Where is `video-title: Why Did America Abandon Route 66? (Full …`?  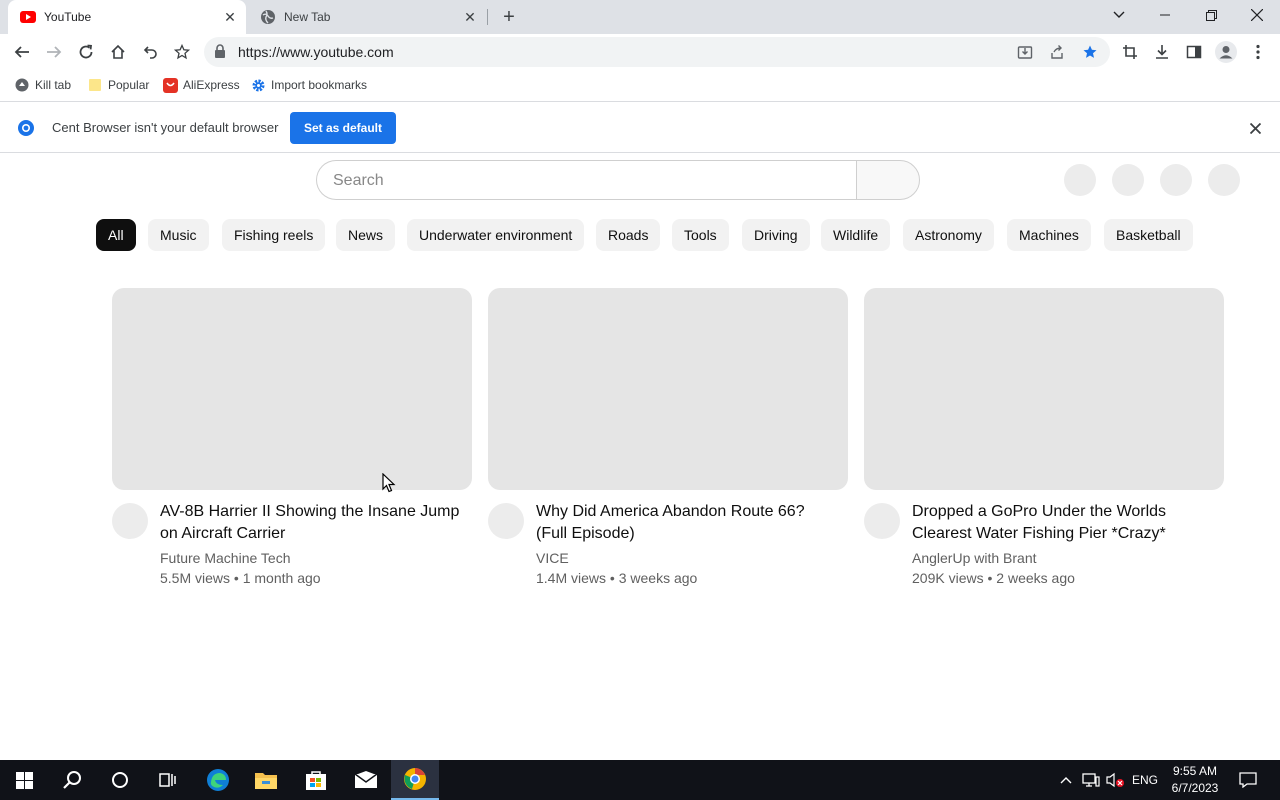 video-title: Why Did America Abandon Route 66? (Full … is located at coordinates (686, 523).